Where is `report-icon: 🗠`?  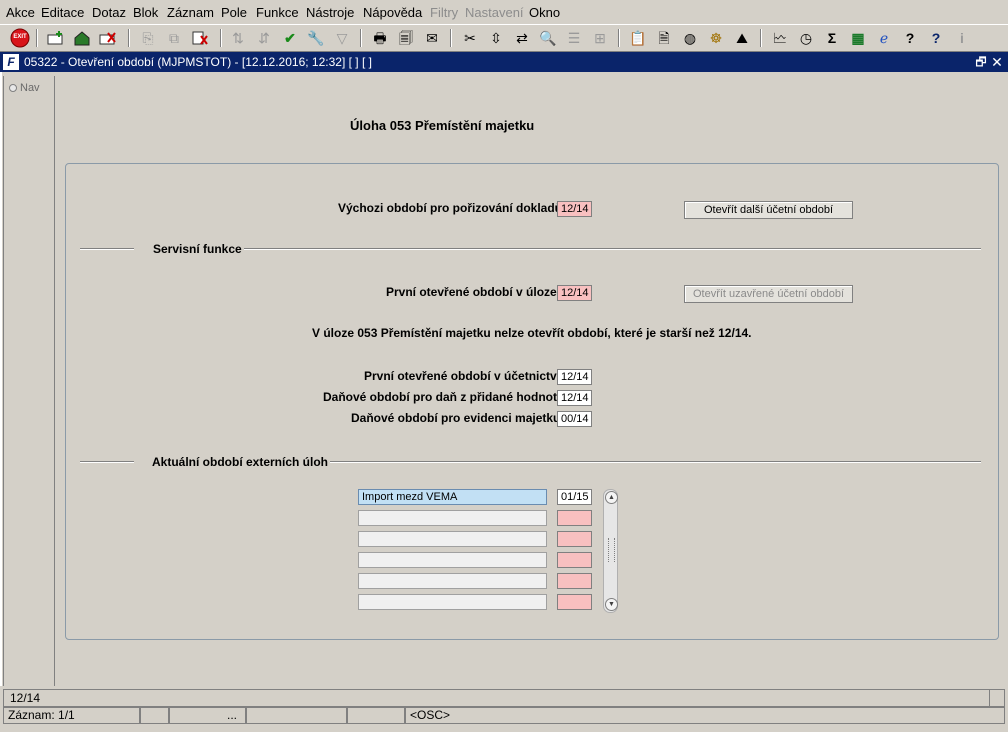
report-icon: 🗠 is located at coordinates (780, 38).